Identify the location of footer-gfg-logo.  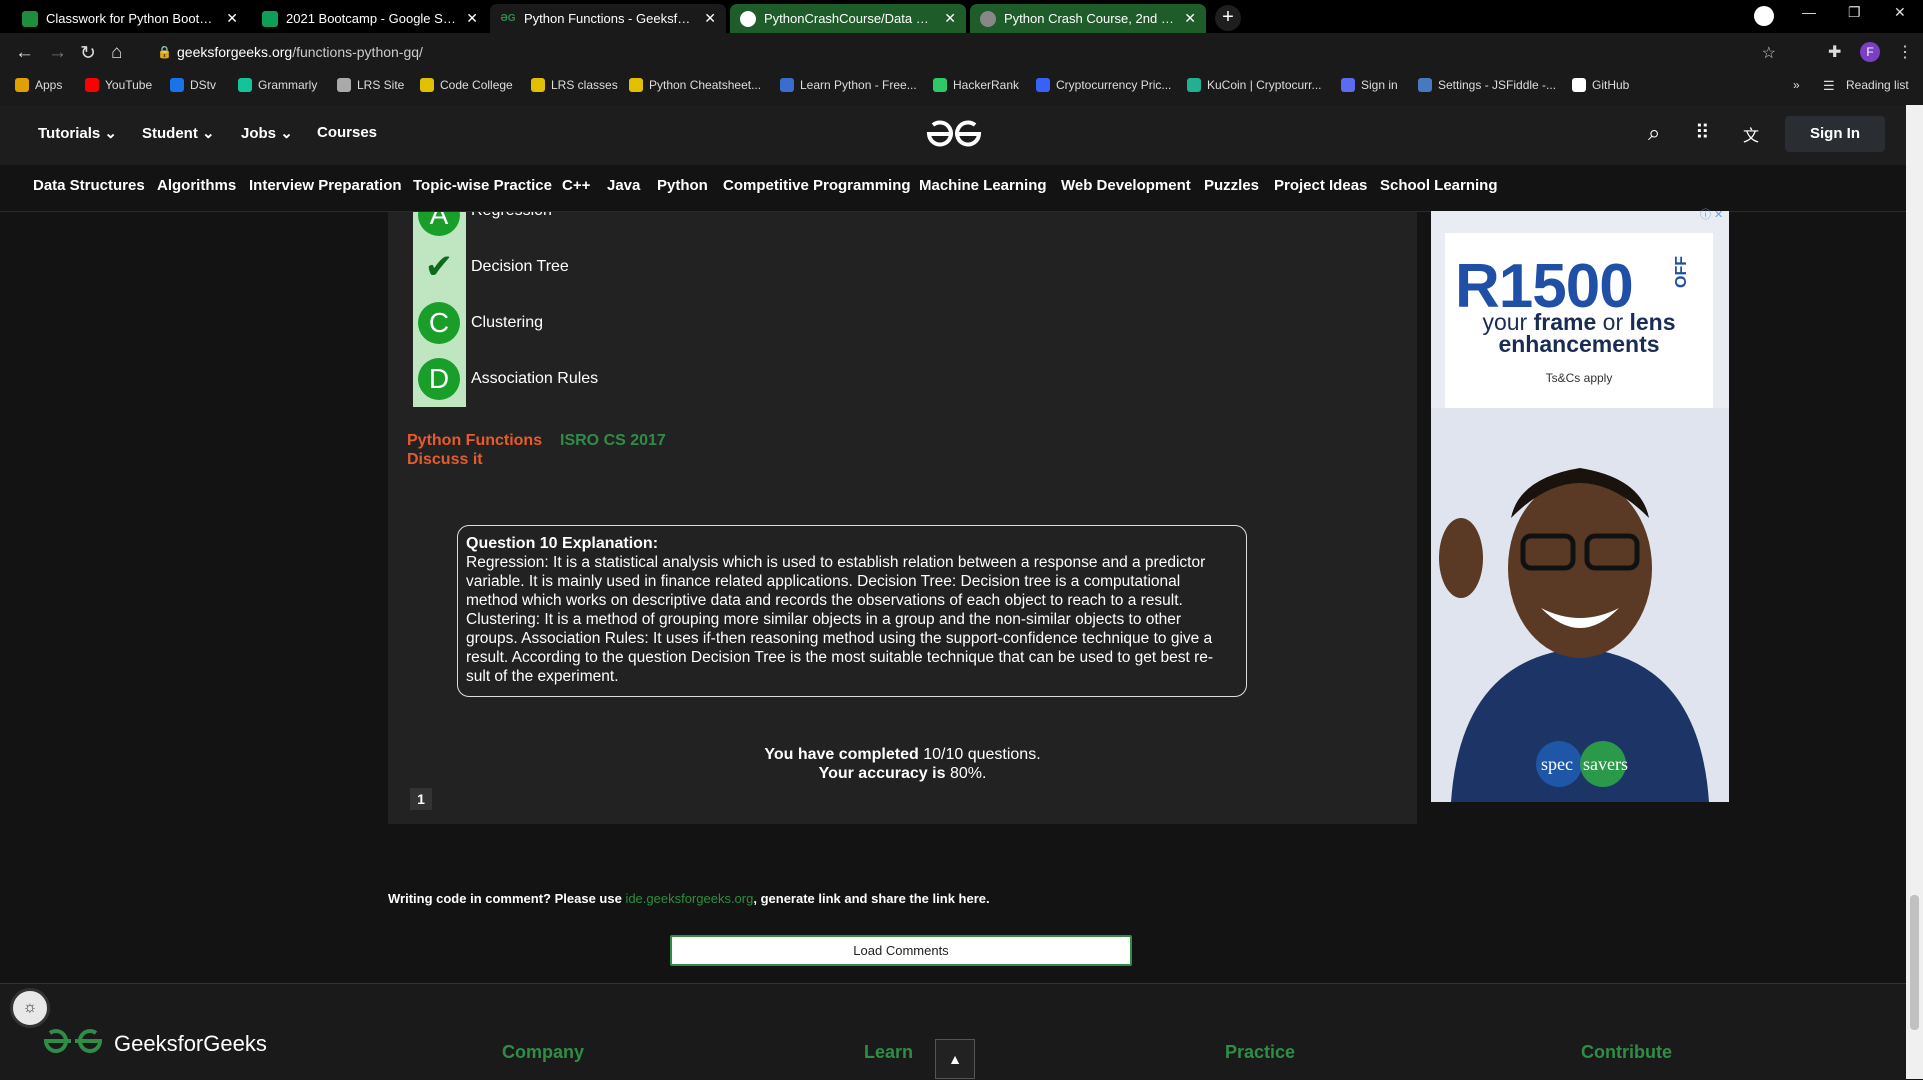
(73, 1041).